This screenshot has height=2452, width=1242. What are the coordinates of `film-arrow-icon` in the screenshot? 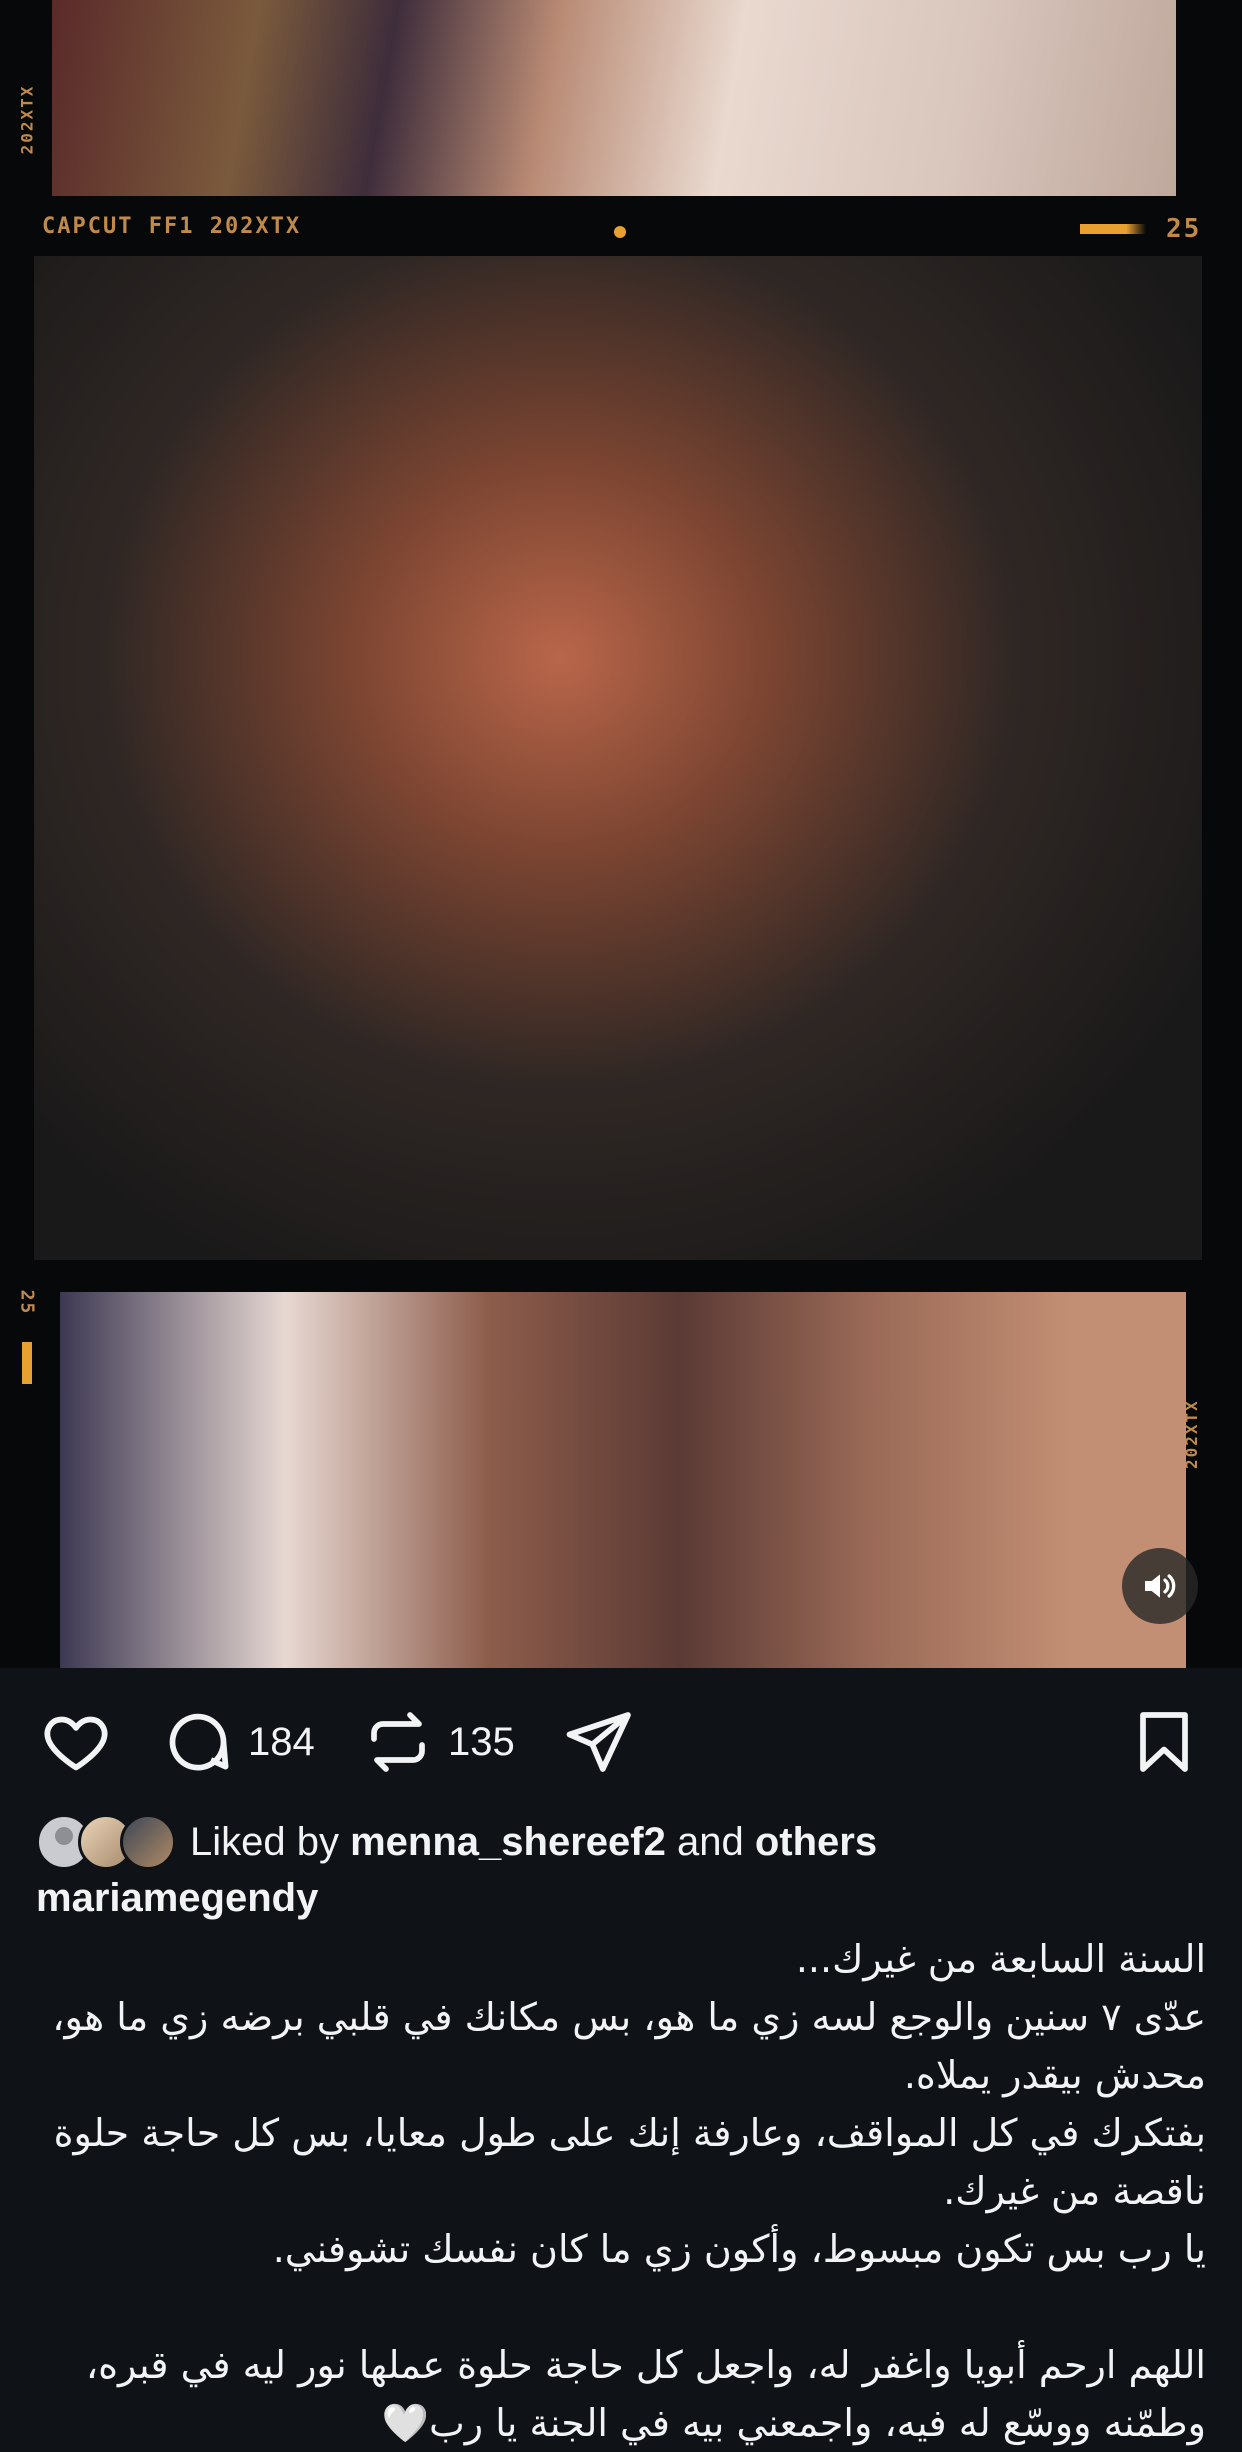 It's located at (1113, 229).